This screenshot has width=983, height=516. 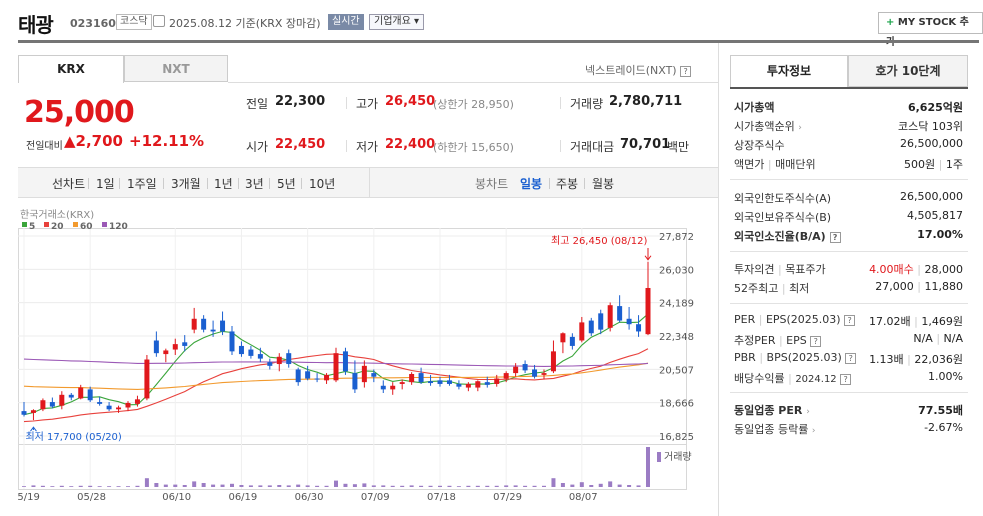 What do you see at coordinates (638, 70) in the screenshot?
I see `nextrade-link: 넥스트레이드(NXT) ?` at bounding box center [638, 70].